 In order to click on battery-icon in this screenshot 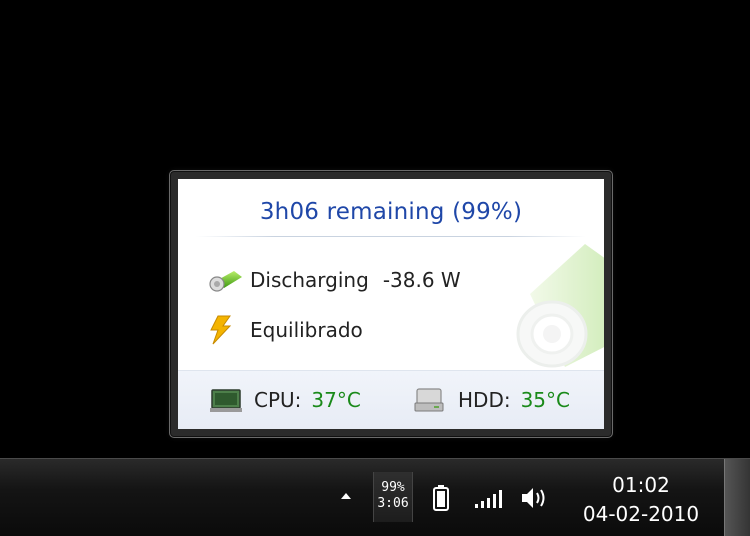, I will do `click(441, 498)`.